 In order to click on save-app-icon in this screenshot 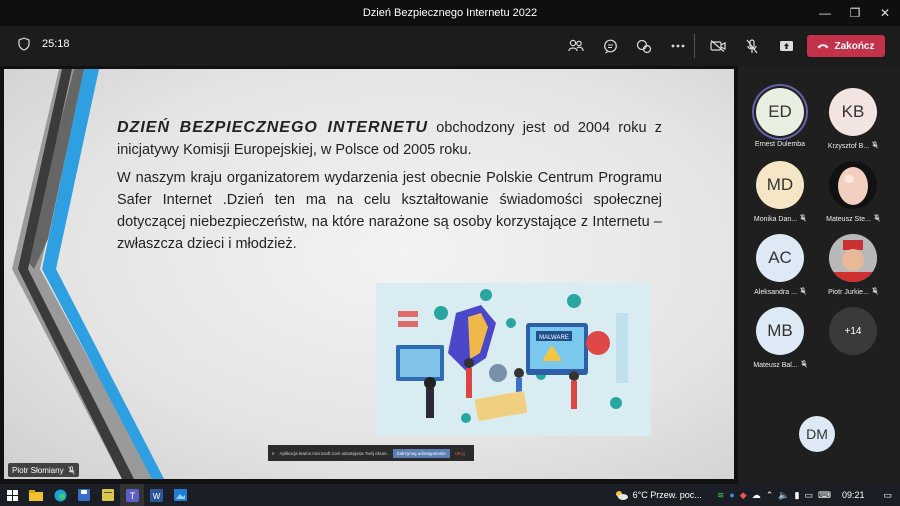, I will do `click(84, 495)`.